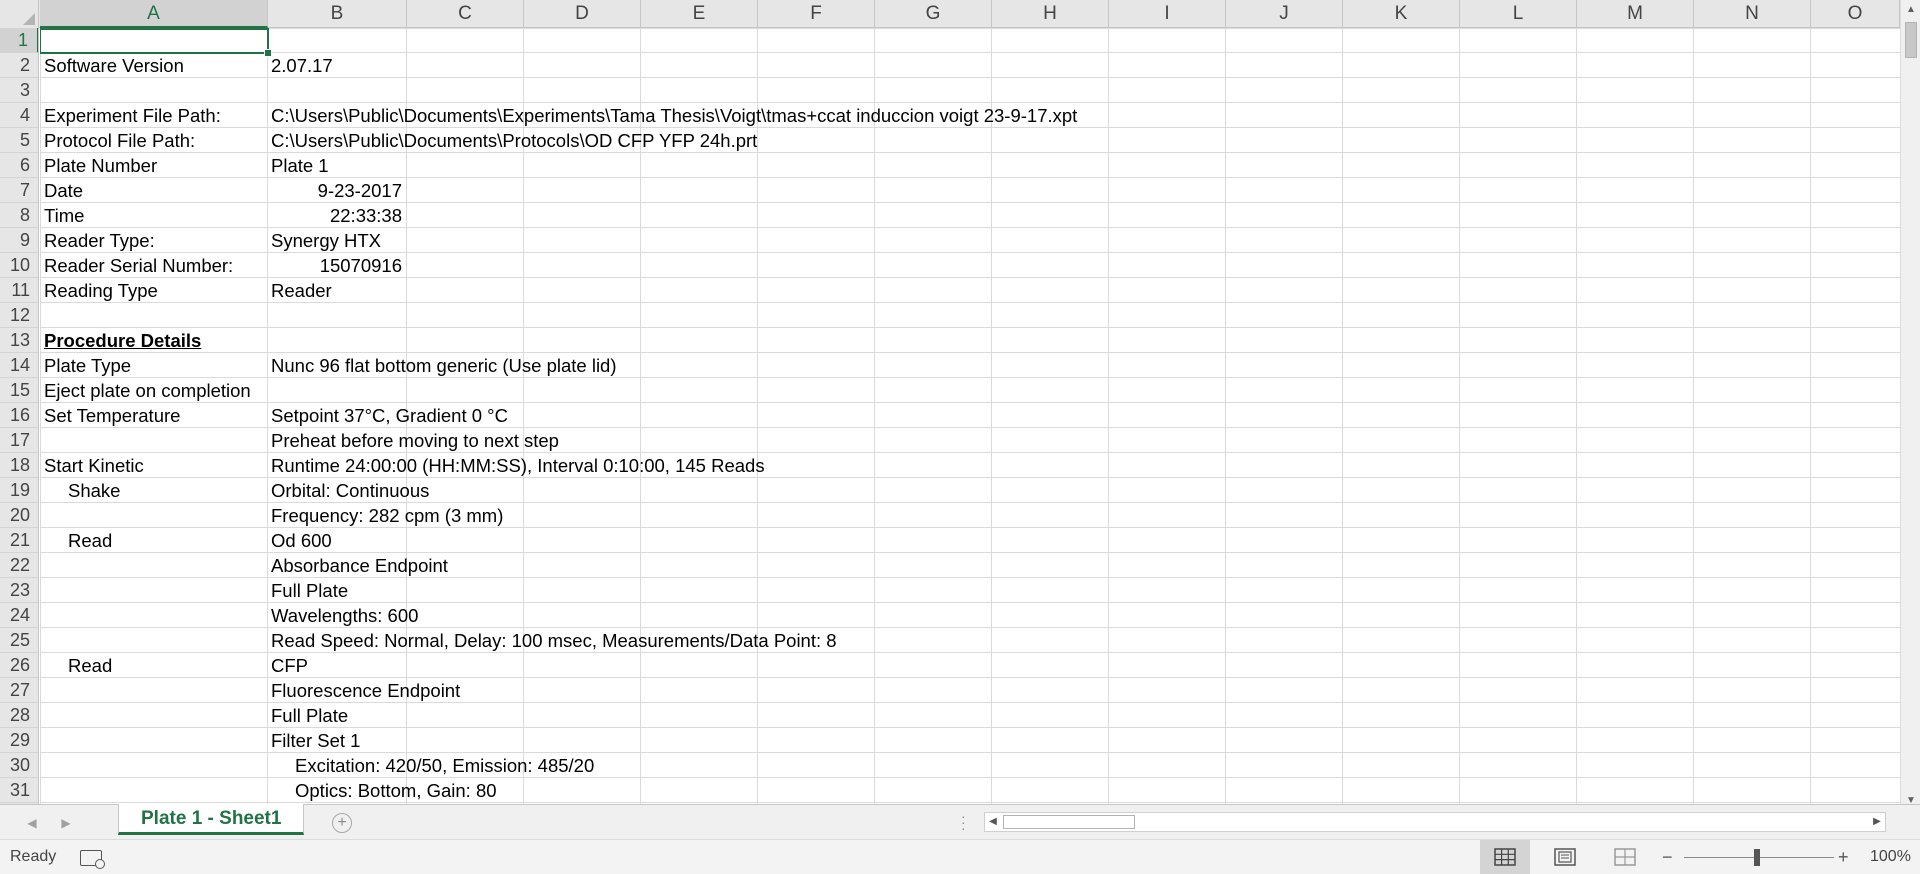  What do you see at coordinates (357, 565) in the screenshot?
I see `cell-b22: Absorbance Endpoint` at bounding box center [357, 565].